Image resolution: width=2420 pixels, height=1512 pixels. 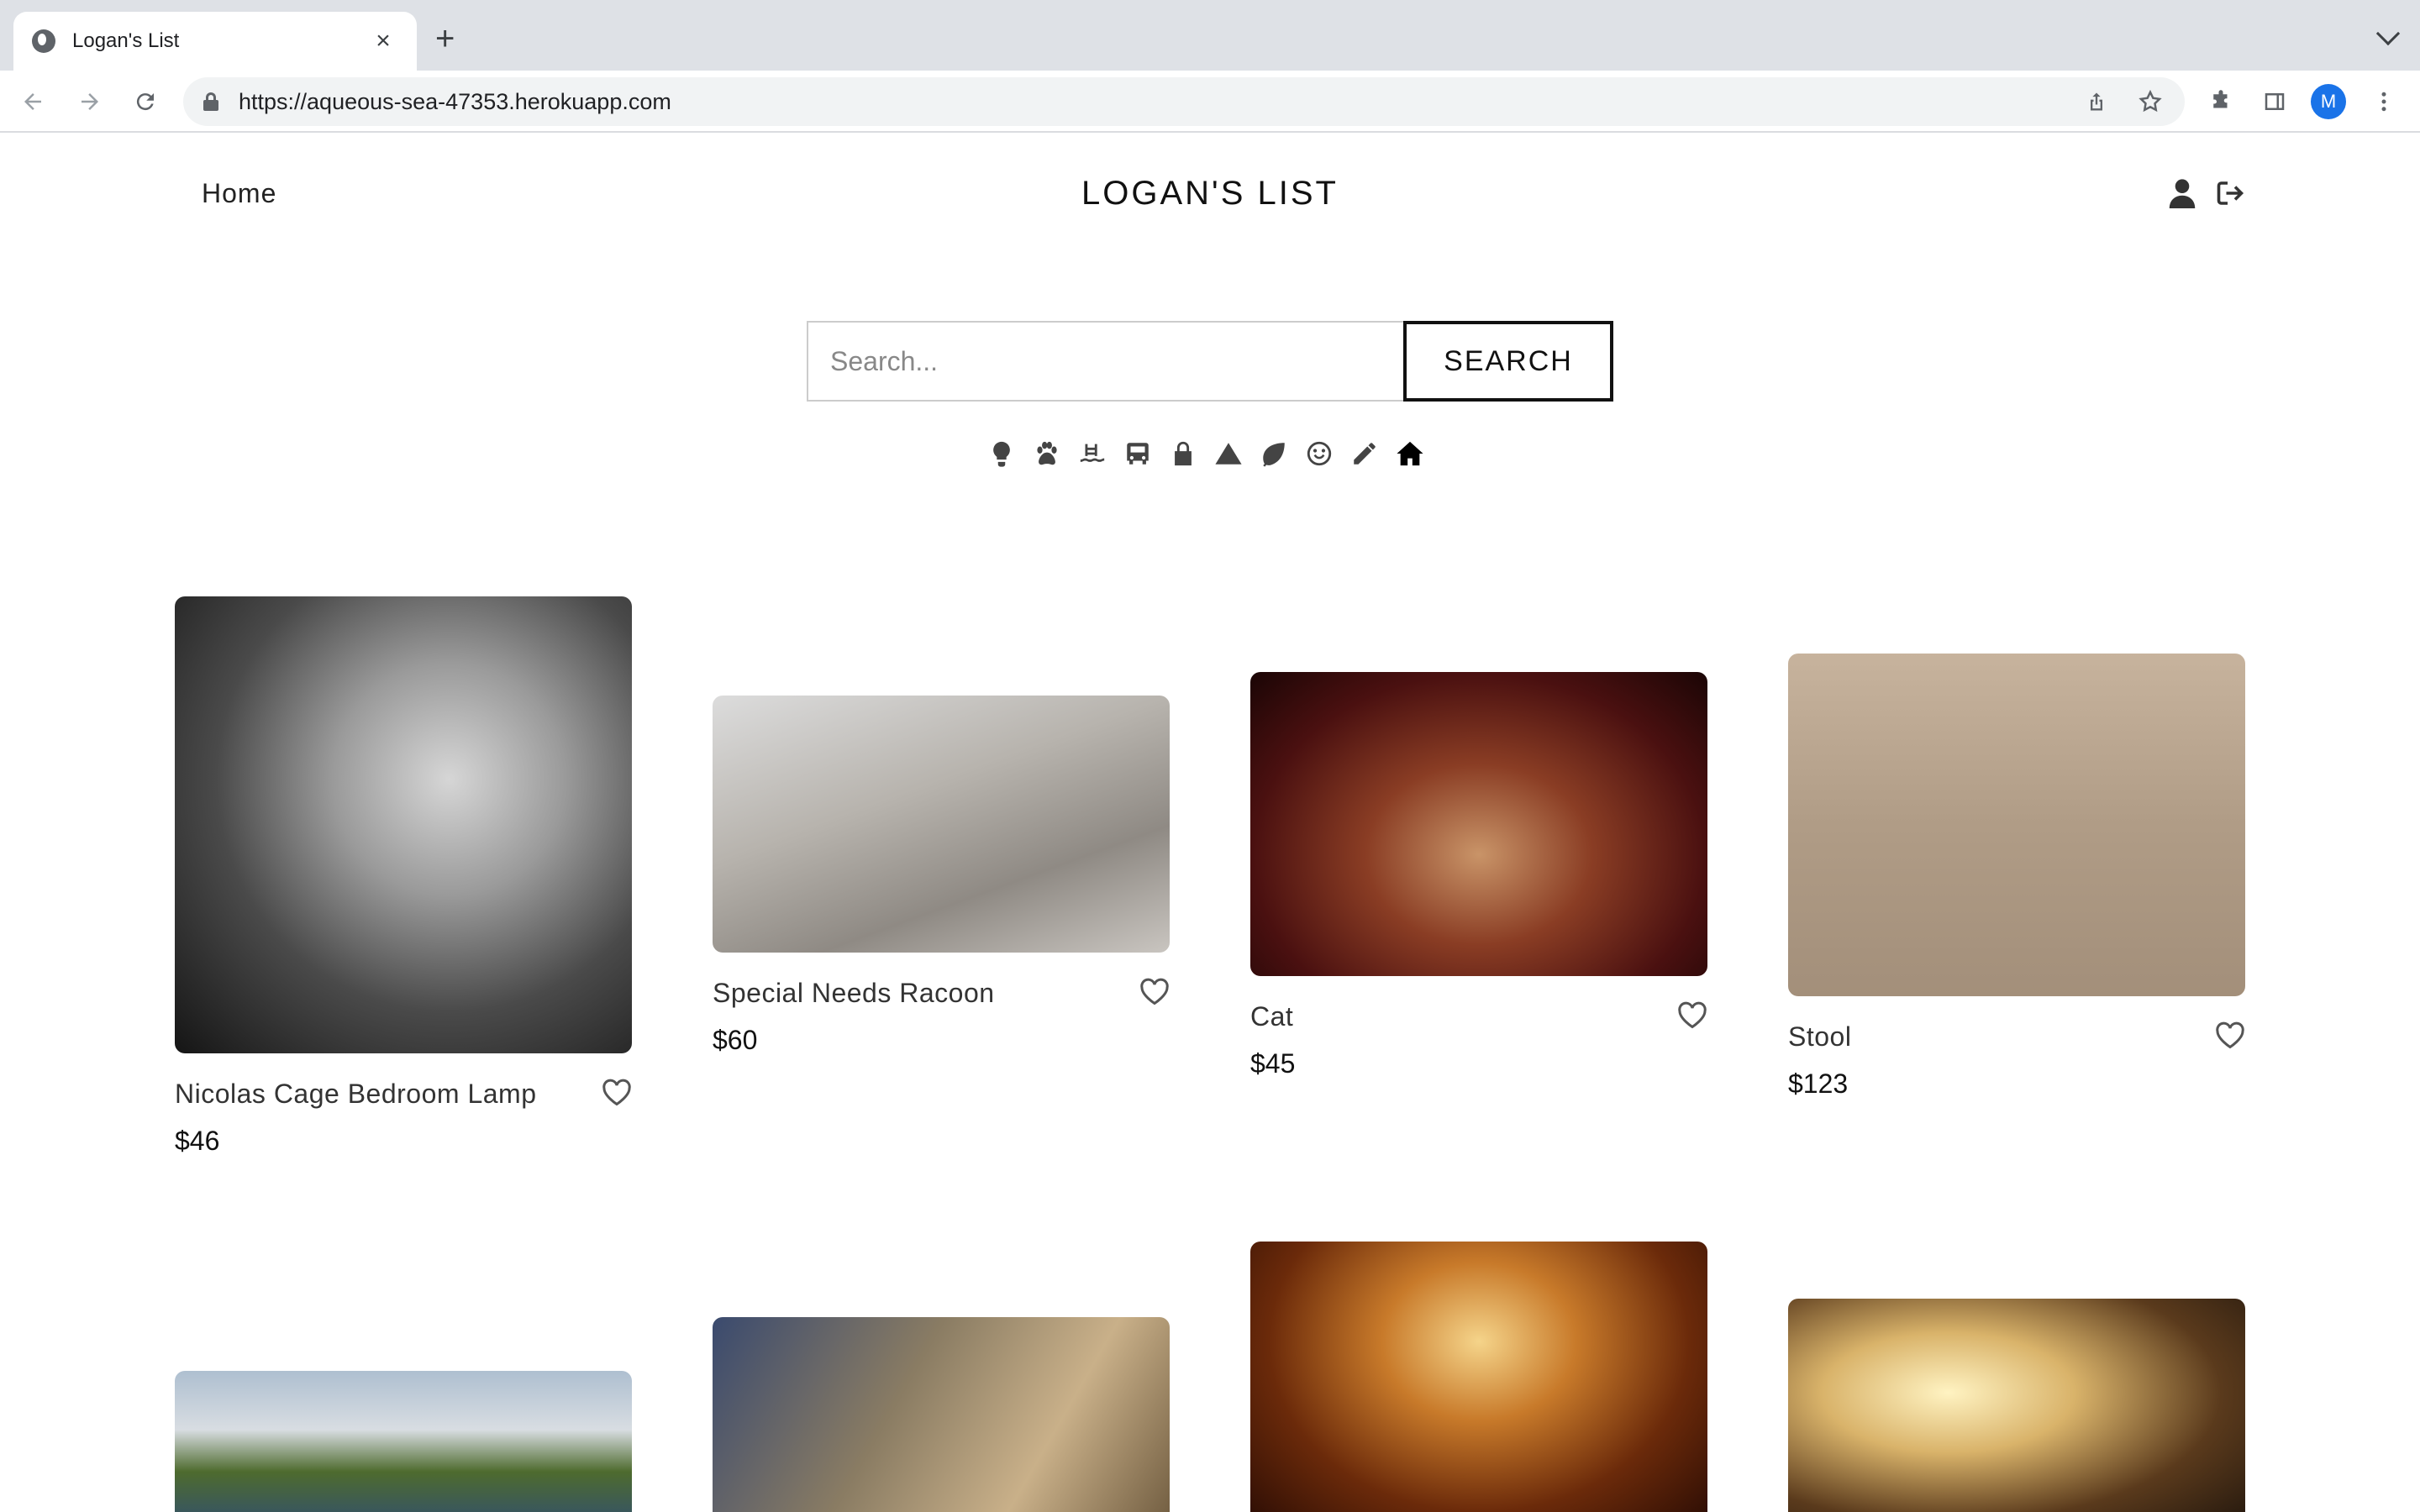 What do you see at coordinates (2230, 193) in the screenshot?
I see `logout-icon` at bounding box center [2230, 193].